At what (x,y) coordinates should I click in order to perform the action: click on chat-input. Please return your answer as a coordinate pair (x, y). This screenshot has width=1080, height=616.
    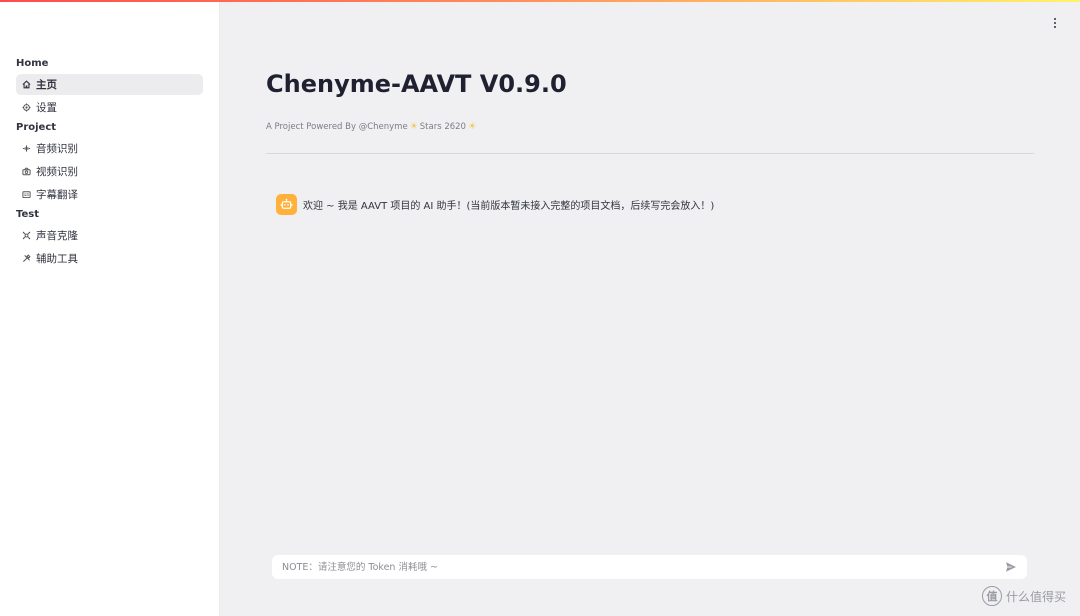
    Looking at the image, I should click on (641, 567).